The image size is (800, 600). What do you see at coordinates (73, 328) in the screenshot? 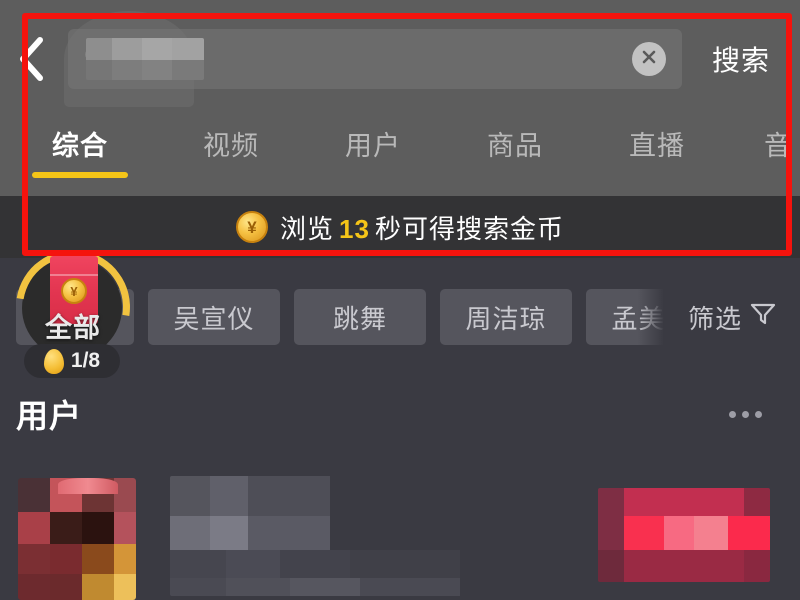
I see `envelope-label: 全部` at bounding box center [73, 328].